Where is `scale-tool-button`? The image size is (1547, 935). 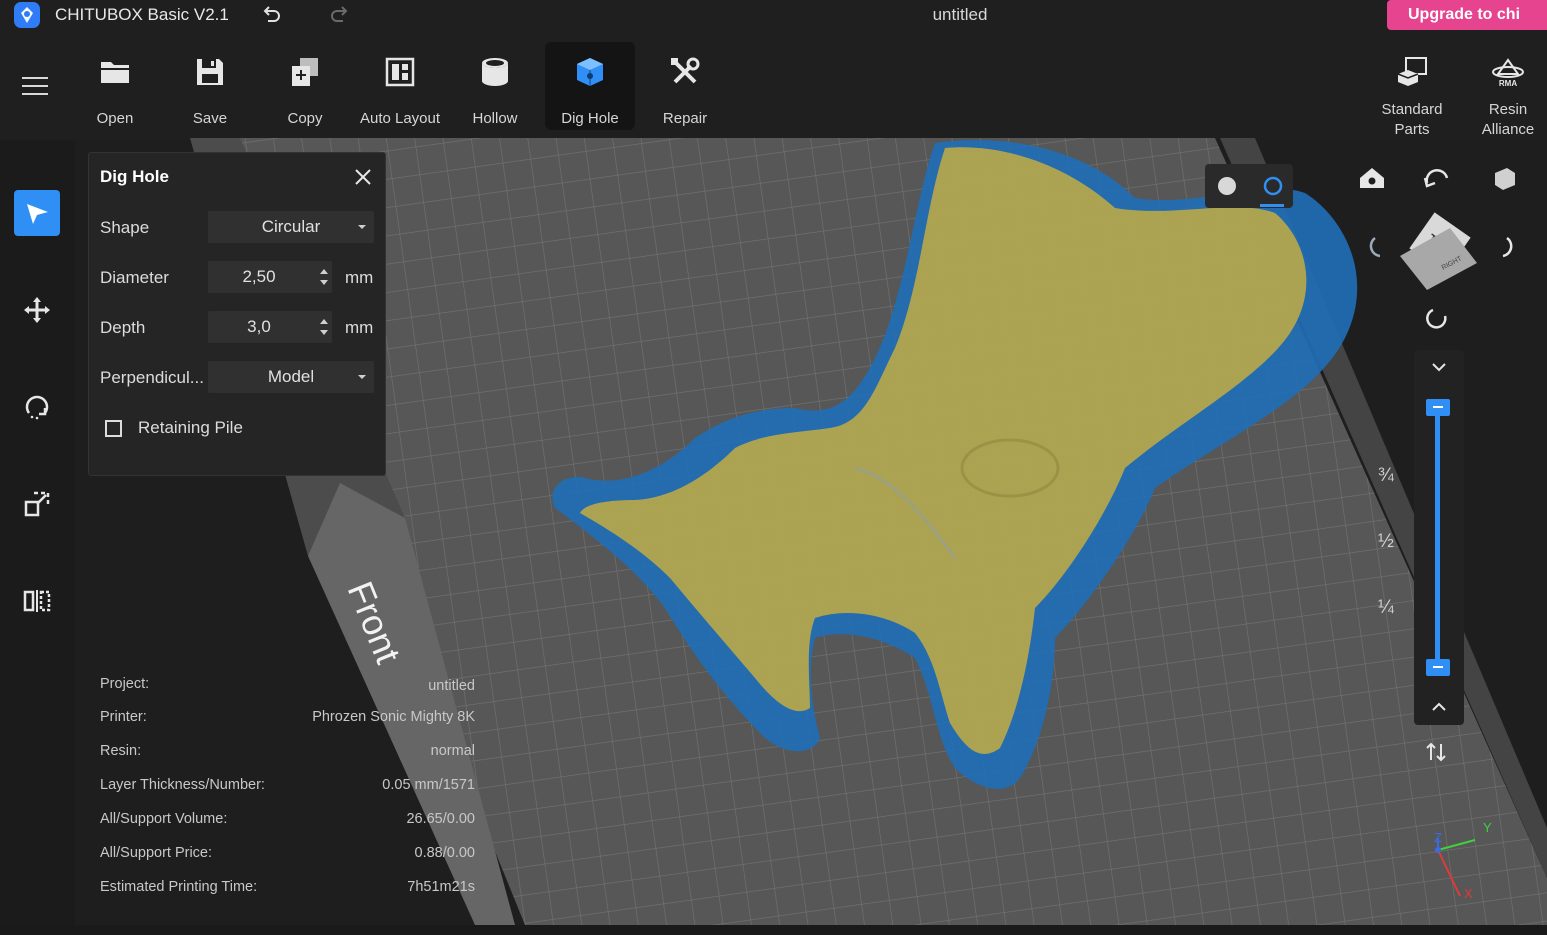
scale-tool-button is located at coordinates (37, 504).